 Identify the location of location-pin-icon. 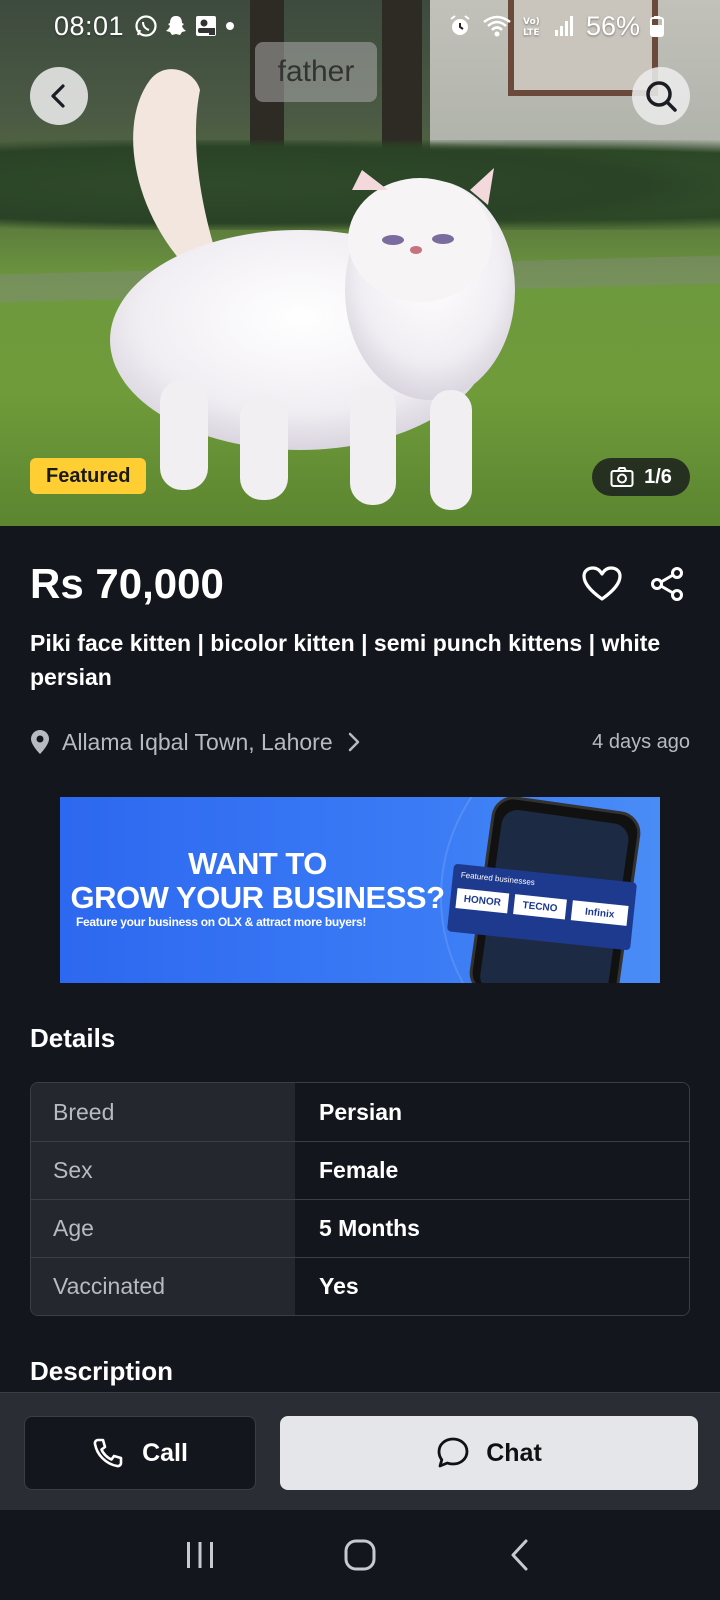
(40, 742).